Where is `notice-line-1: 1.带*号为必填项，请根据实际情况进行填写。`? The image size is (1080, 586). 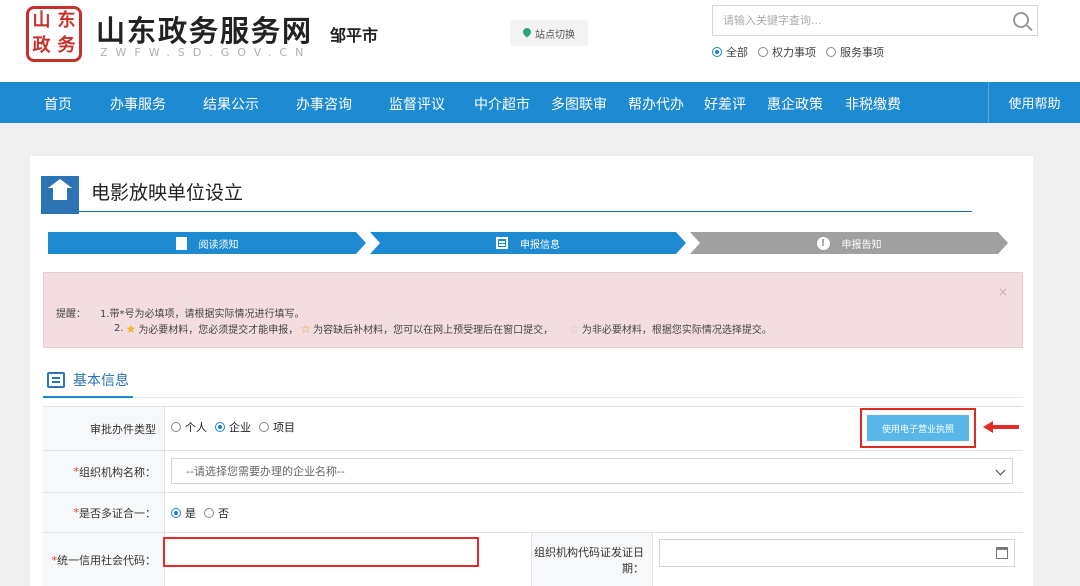 notice-line-1: 1.带*号为必填项，请根据实际情况进行填写。 is located at coordinates (202, 314).